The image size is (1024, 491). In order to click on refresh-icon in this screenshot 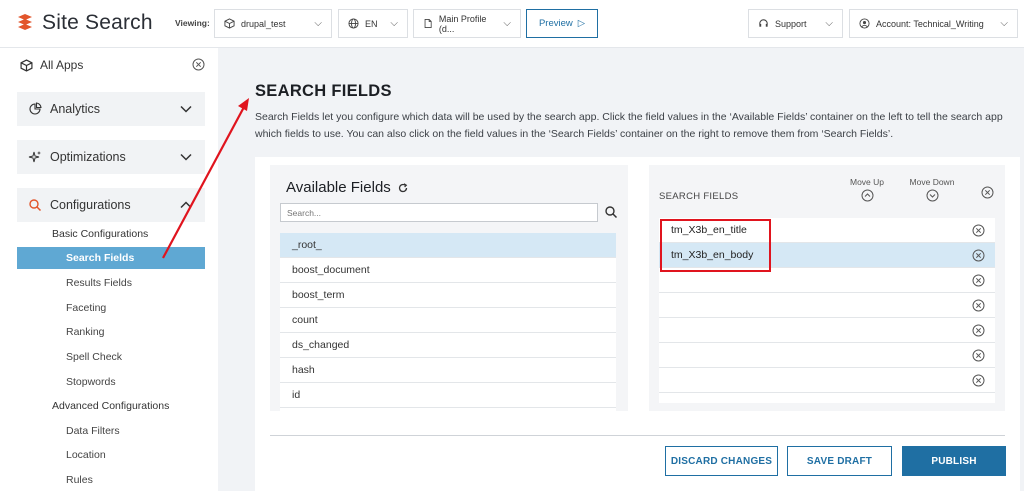, I will do `click(403, 187)`.